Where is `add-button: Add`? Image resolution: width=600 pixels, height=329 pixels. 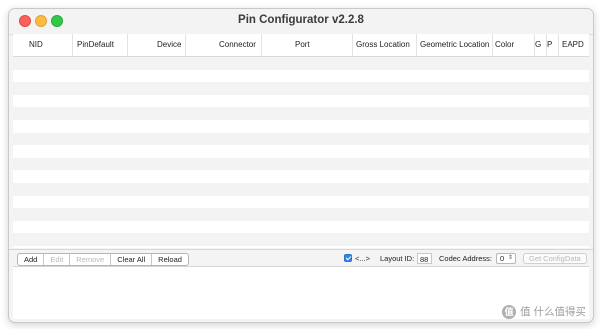 add-button: Add is located at coordinates (31, 259).